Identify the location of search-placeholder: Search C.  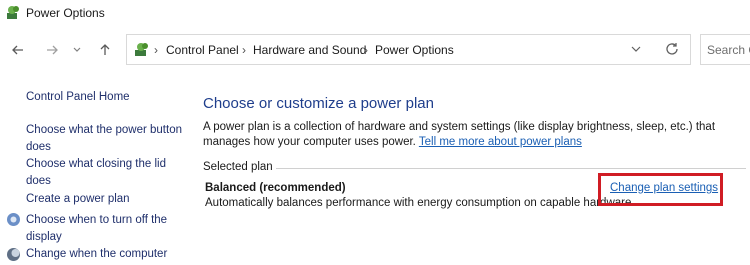
(728, 50).